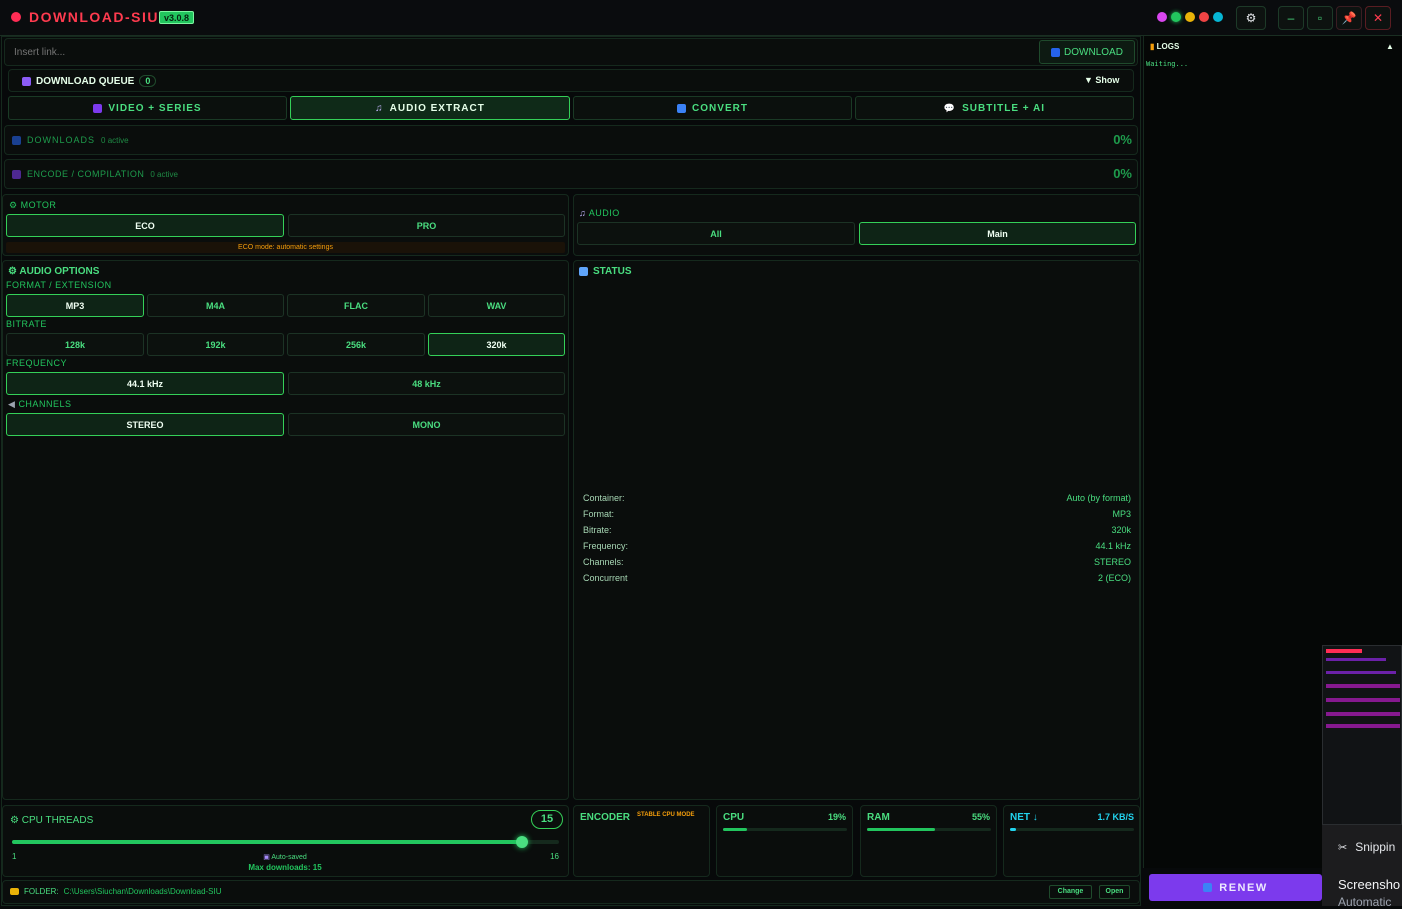 The height and width of the screenshot is (909, 1402). Describe the element at coordinates (1115, 817) in the screenshot. I see `net-value: 1.7 KB/S` at that location.